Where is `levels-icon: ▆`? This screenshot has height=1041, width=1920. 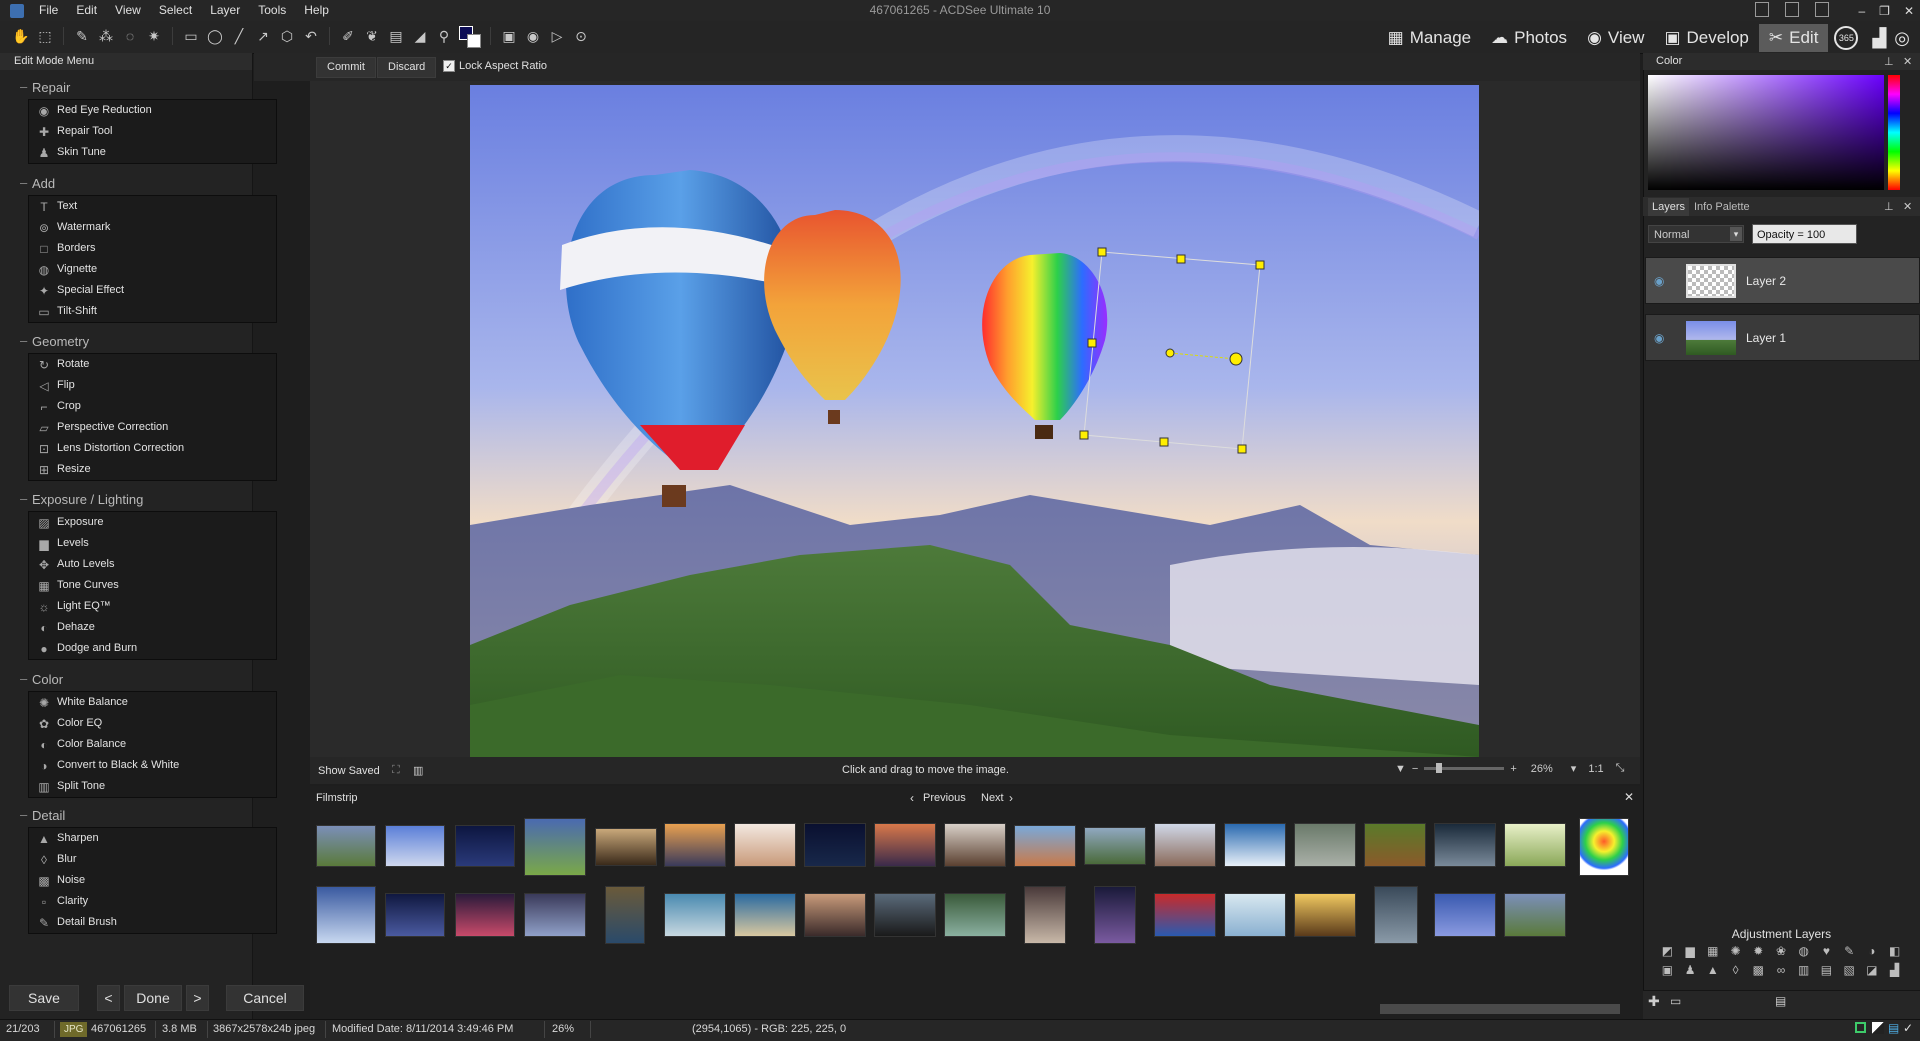 levels-icon: ▆ is located at coordinates (1690, 951).